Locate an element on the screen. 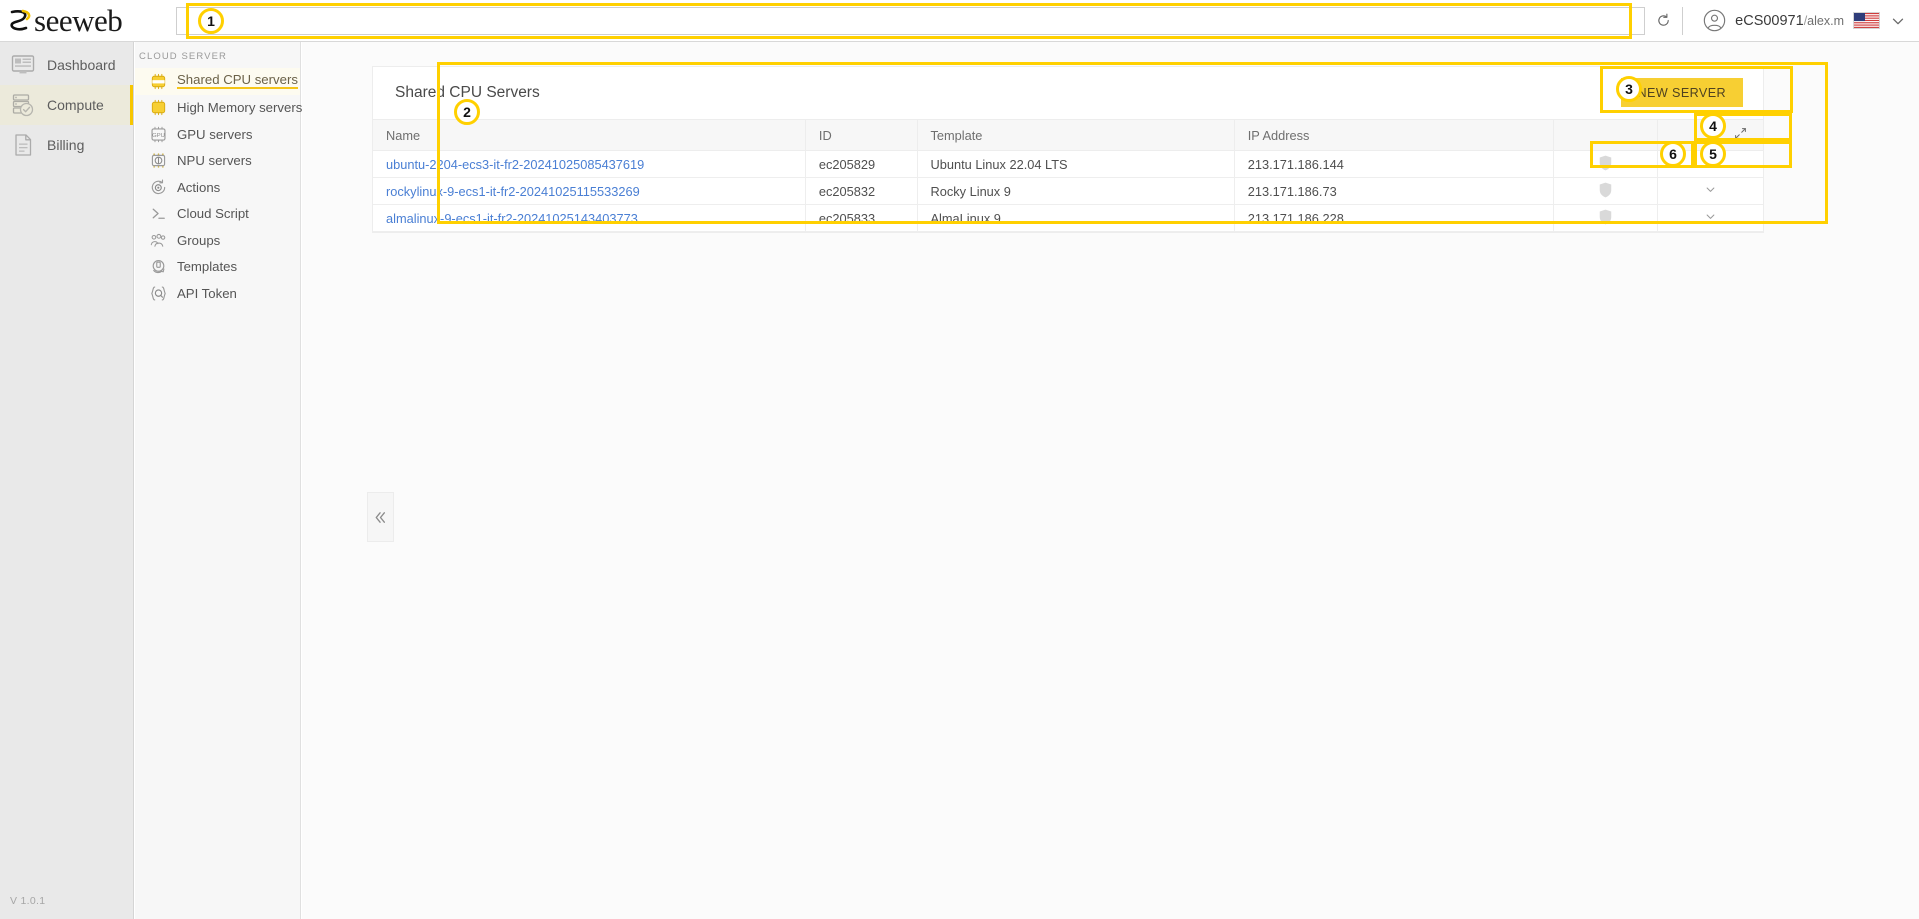  search-box is located at coordinates (930, 20).